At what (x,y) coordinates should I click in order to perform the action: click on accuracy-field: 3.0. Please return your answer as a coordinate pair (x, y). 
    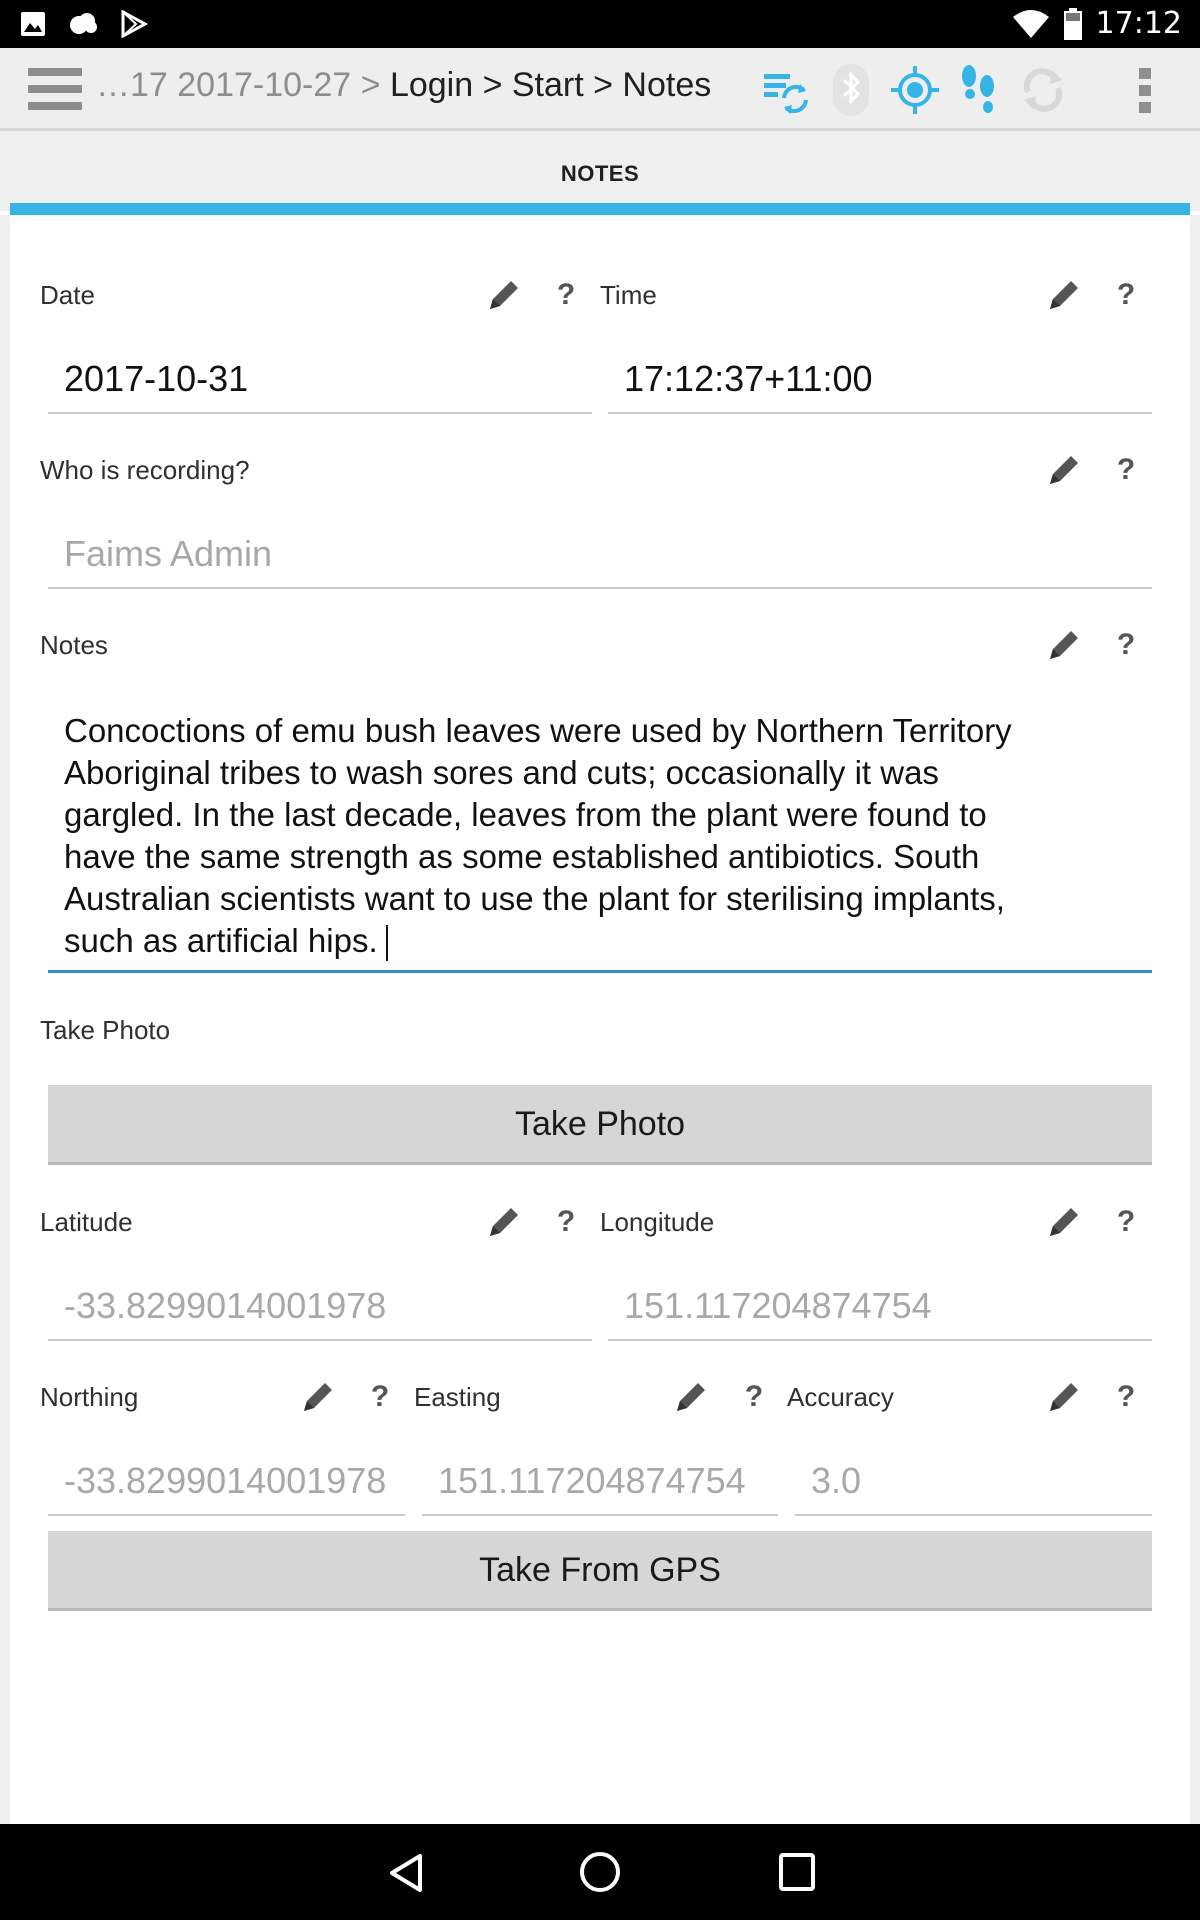
    Looking at the image, I should click on (973, 1488).